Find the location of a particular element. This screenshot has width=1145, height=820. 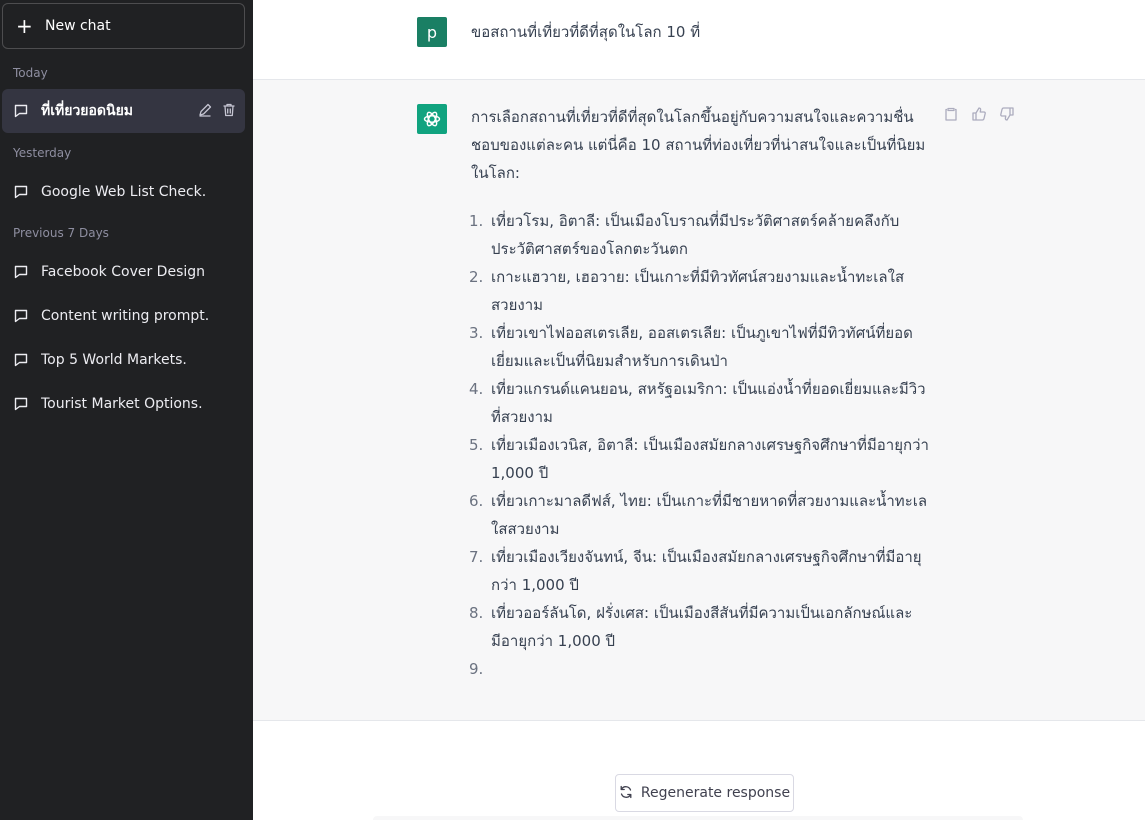

user-message-row: p ขอสถานที่เที่ยวที่ดีที่สุดในโลก 10 ที่ is located at coordinates (699, 40).